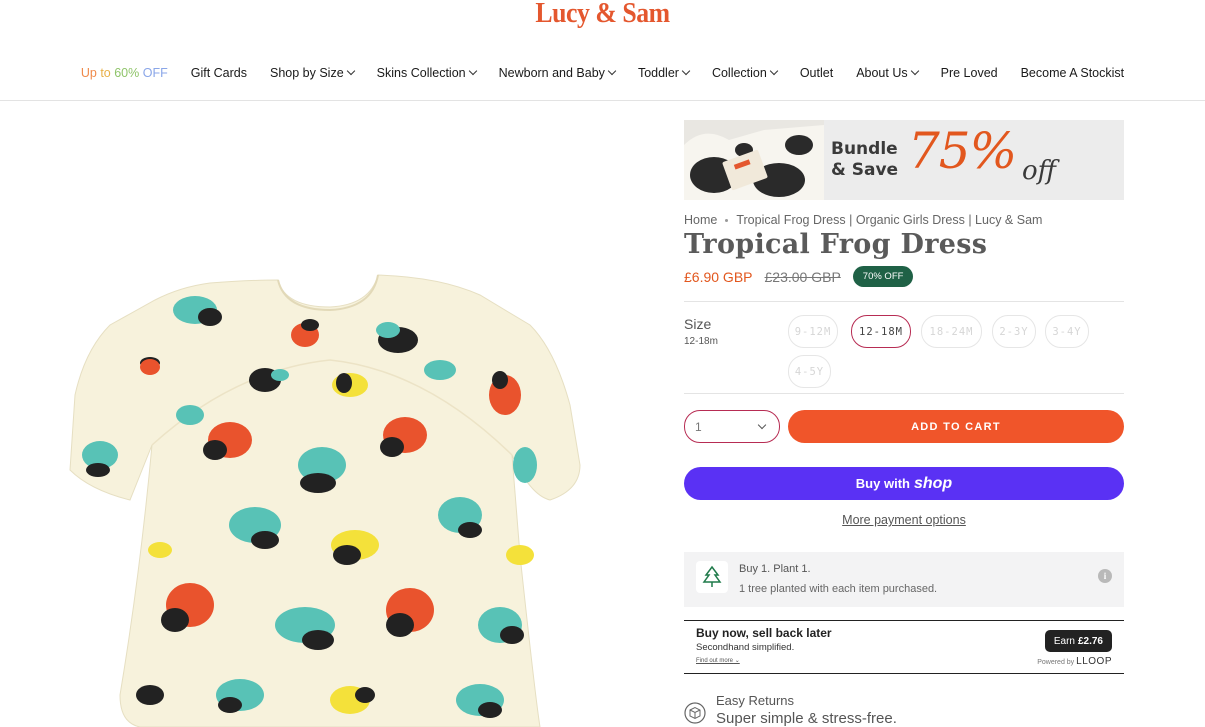 The width and height of the screenshot is (1205, 727). I want to click on sale-word-up: Up, so click(88, 73).